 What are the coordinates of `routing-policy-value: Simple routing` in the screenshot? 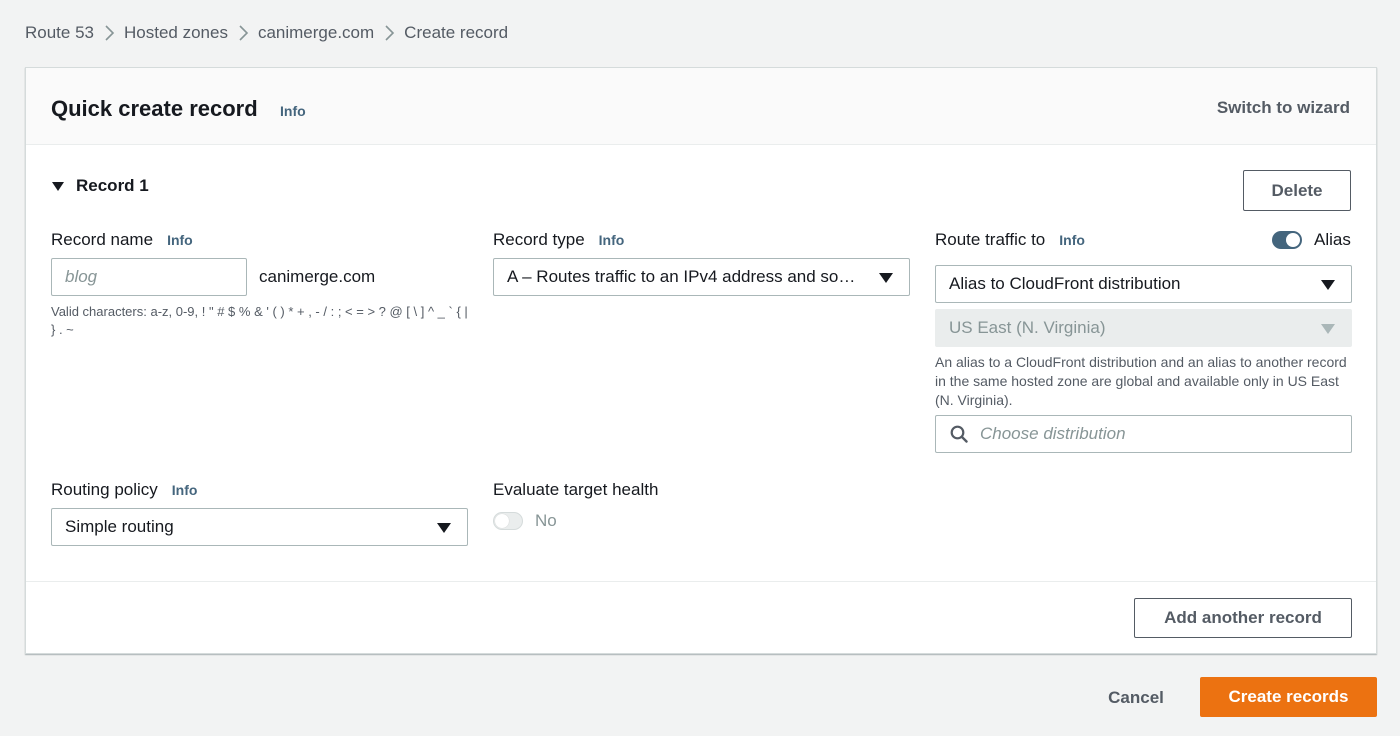 It's located at (119, 526).